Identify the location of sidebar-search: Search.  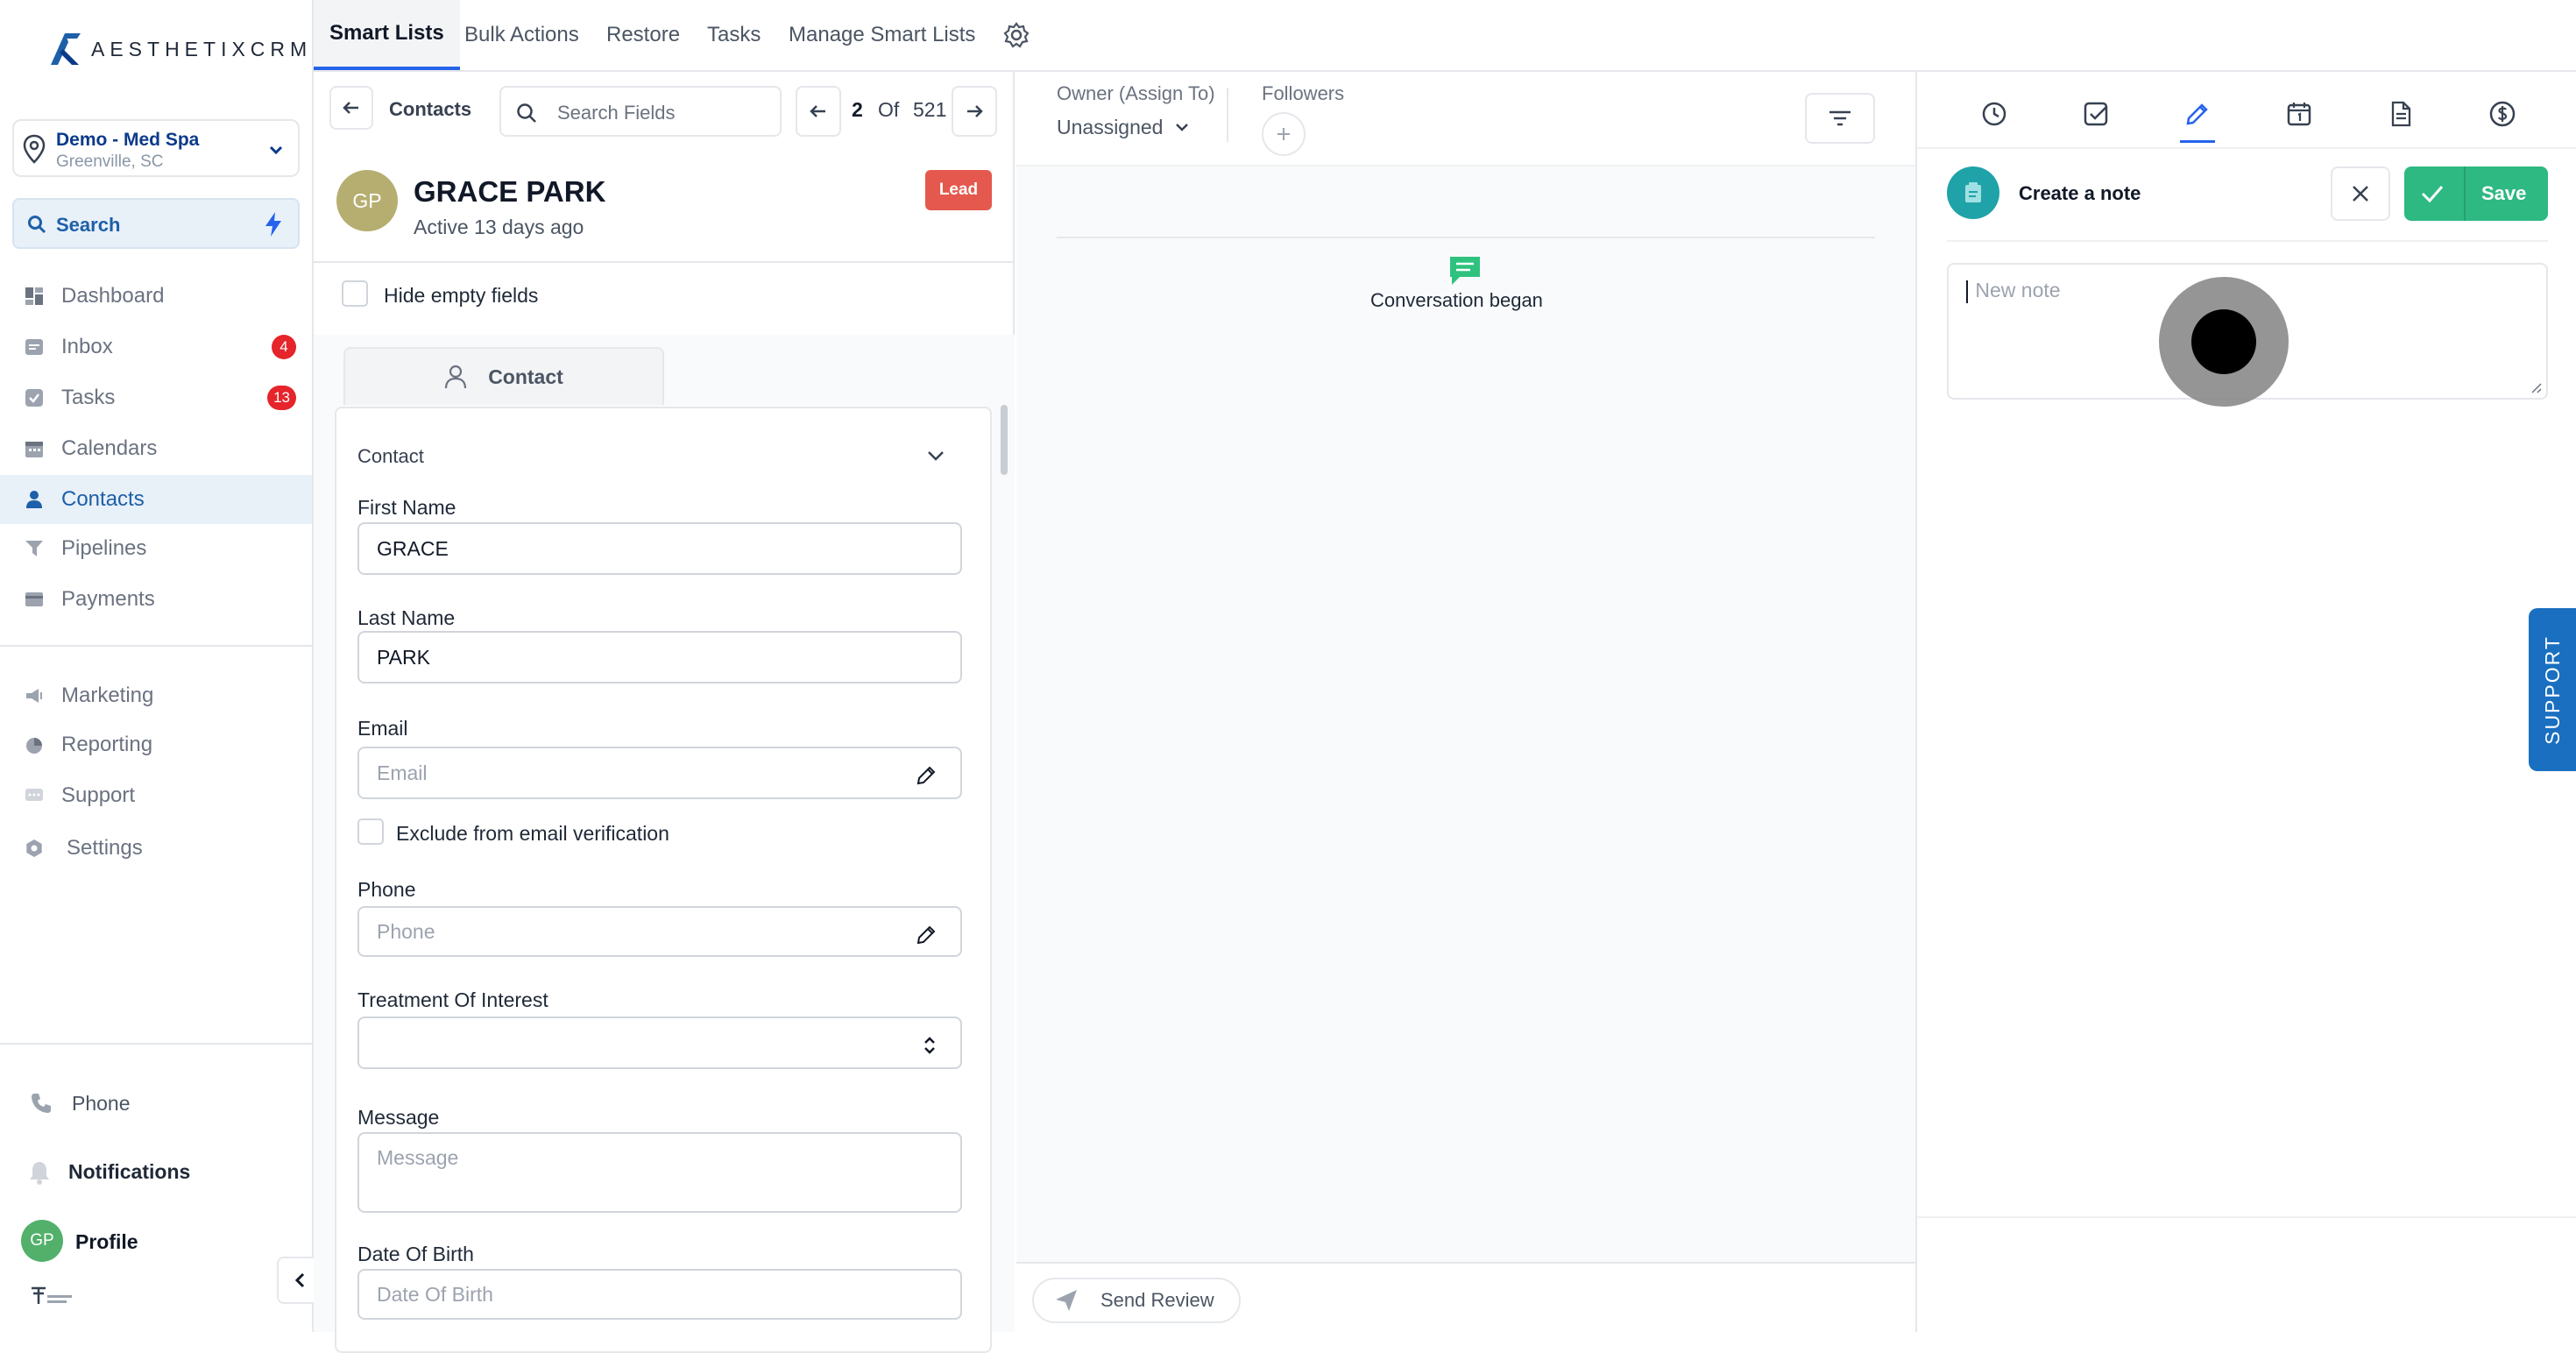
(156, 223).